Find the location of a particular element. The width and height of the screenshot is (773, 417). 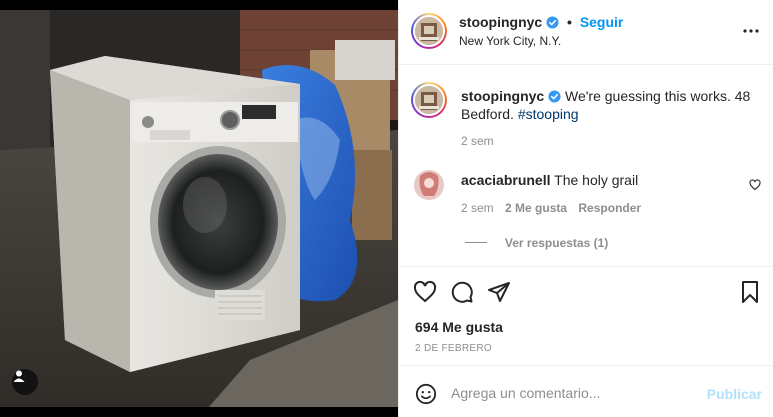

share-icon is located at coordinates (499, 292).